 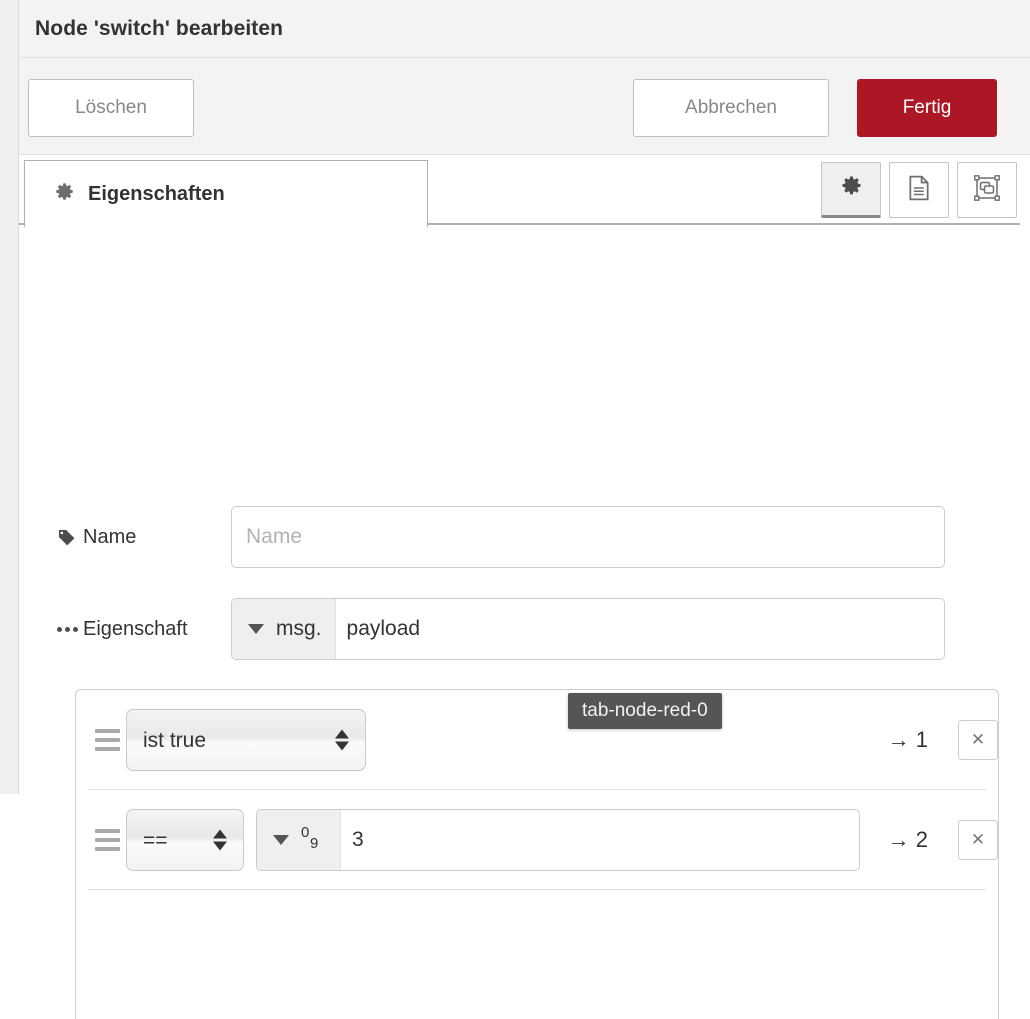 What do you see at coordinates (524, 106) in the screenshot?
I see `dialog-toolbar: Löschen Abbrechen Fertig` at bounding box center [524, 106].